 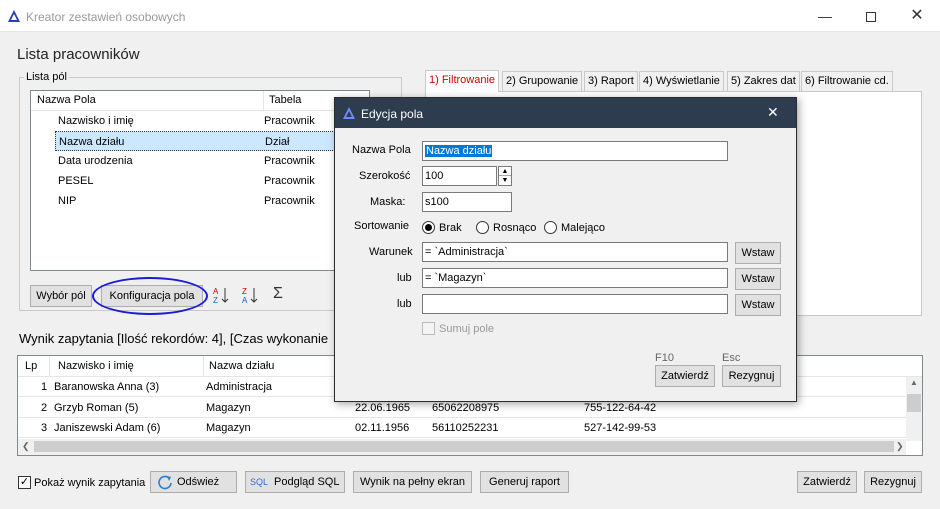 What do you see at coordinates (514, 228) in the screenshot?
I see `sort-asc-label: Rosnąco` at bounding box center [514, 228].